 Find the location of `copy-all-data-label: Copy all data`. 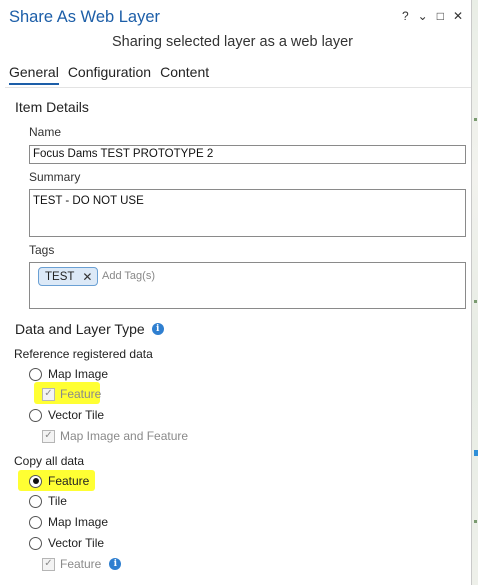

copy-all-data-label: Copy all data is located at coordinates (49, 461).